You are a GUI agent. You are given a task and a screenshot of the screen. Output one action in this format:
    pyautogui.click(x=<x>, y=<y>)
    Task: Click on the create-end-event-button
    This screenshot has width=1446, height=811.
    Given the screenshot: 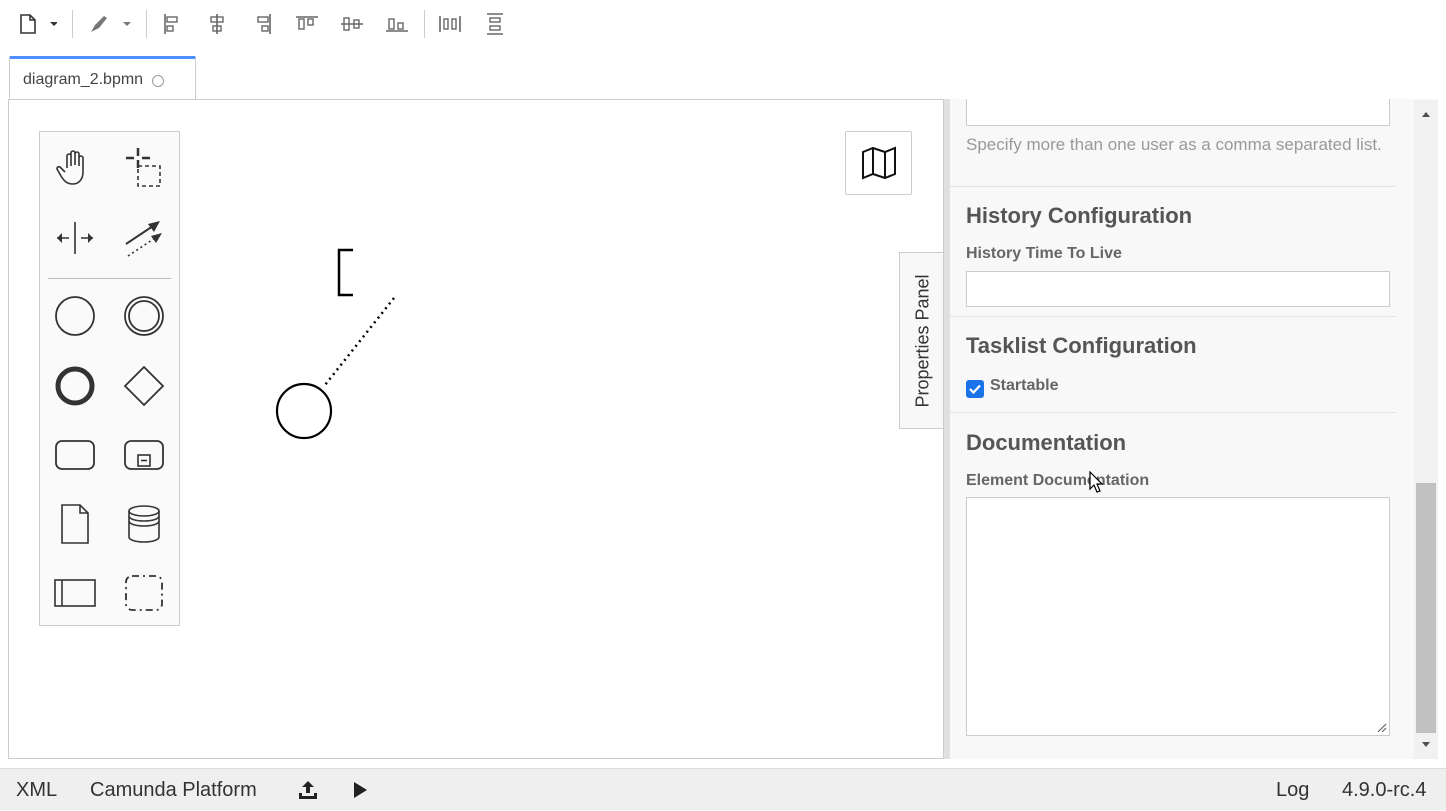 What is the action you would take?
    pyautogui.click(x=75, y=386)
    